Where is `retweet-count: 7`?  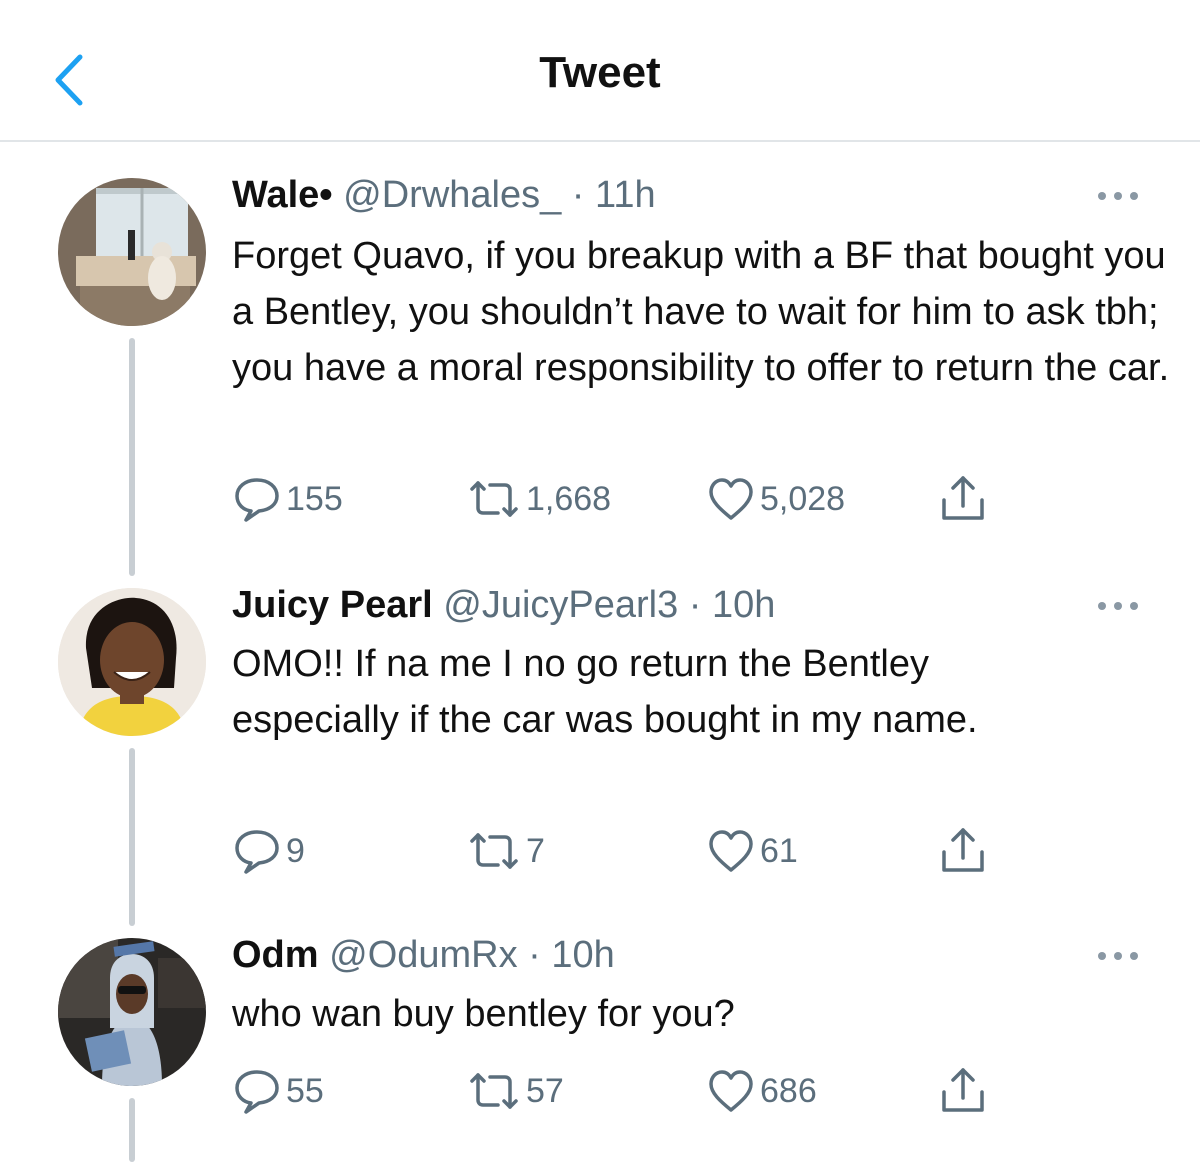
retweet-count: 7 is located at coordinates (535, 850).